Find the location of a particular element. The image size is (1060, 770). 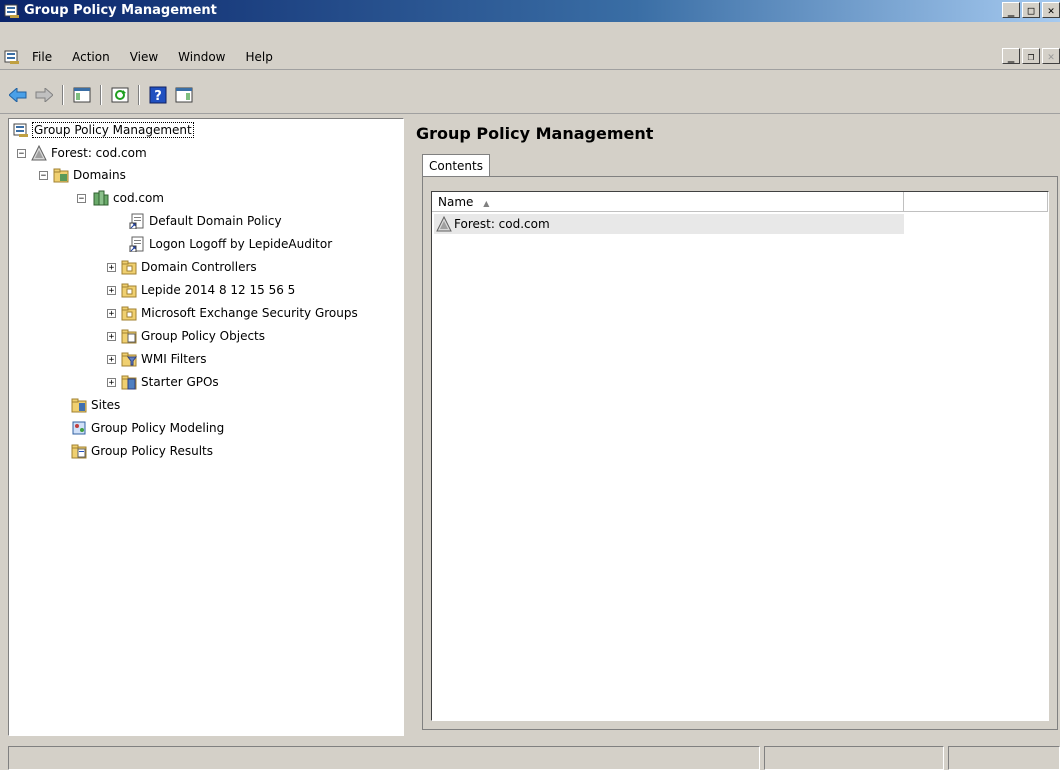

show-hide-tree-button is located at coordinates (82, 95).